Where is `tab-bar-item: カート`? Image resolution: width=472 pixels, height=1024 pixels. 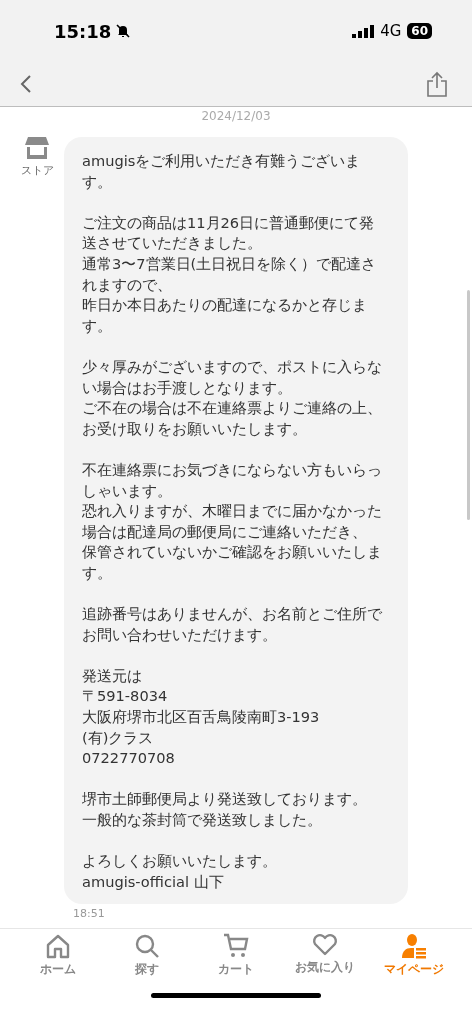 tab-bar-item: カート is located at coordinates (236, 955).